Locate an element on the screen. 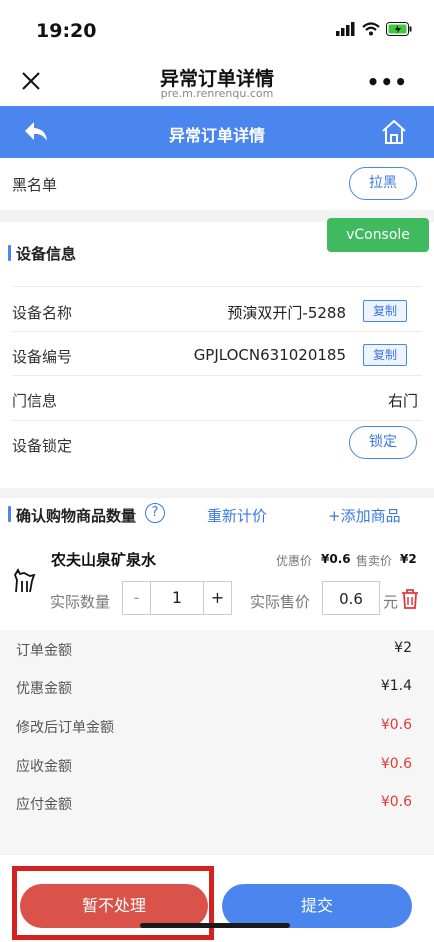  actual-price-label: 实际售价 is located at coordinates (280, 602).